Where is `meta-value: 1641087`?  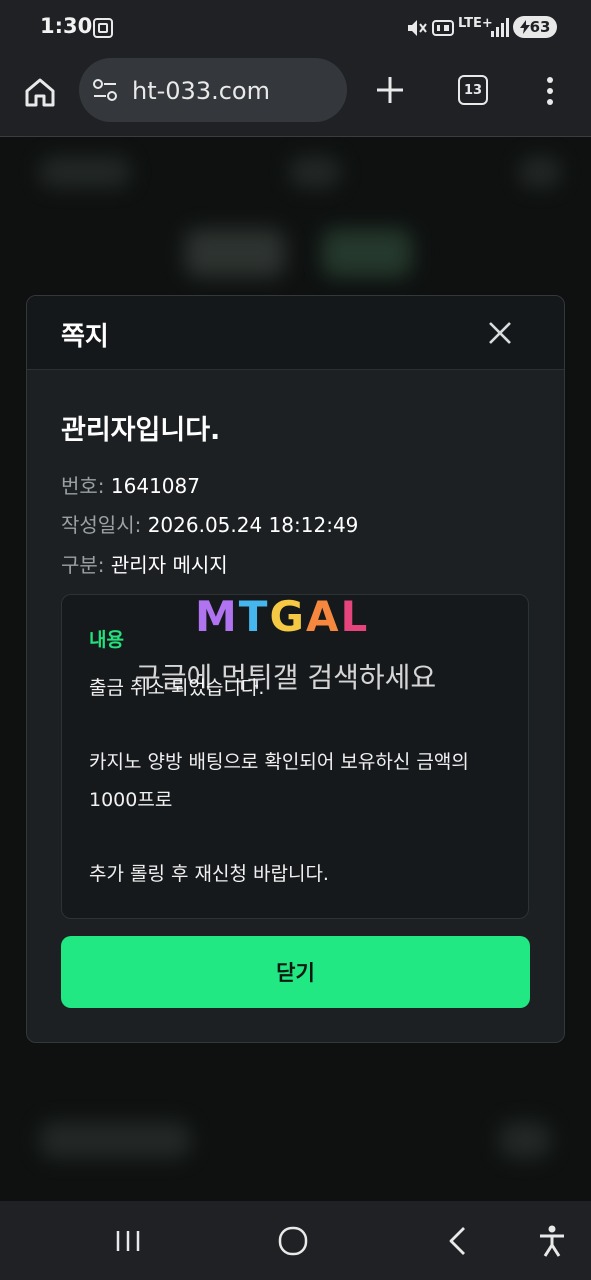
meta-value: 1641087 is located at coordinates (155, 486).